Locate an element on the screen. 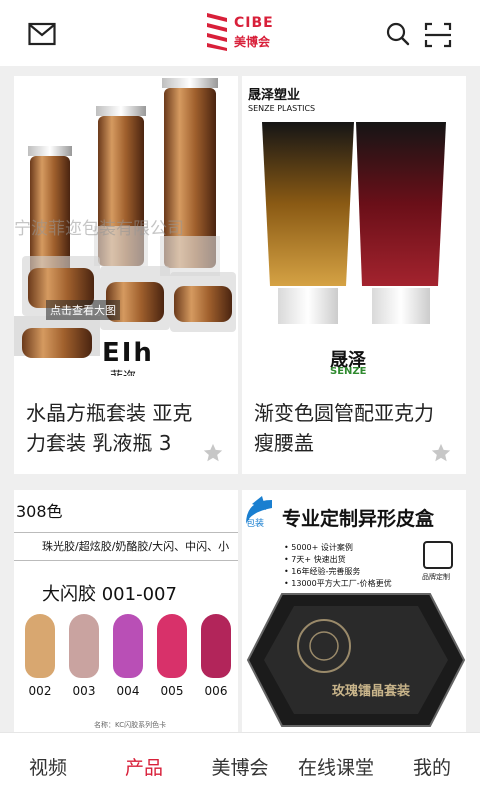 Image resolution: width=480 pixels, height=800 pixels. swatch-label: 006 is located at coordinates (216, 691).